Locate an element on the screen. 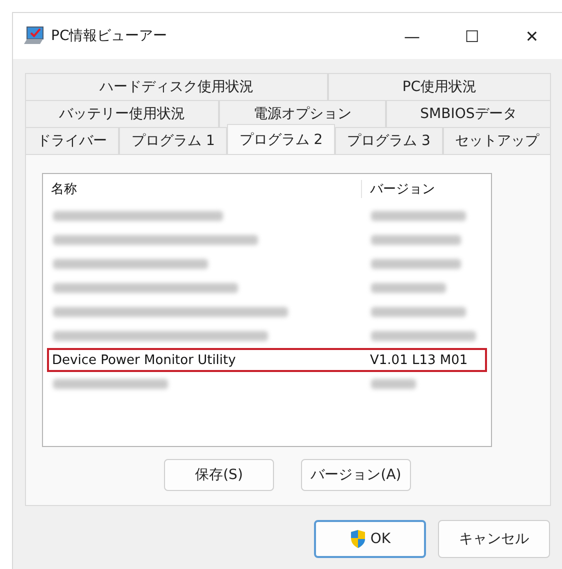 Image resolution: width=562 pixels, height=569 pixels. tab: SMBIOSデータ is located at coordinates (469, 113).